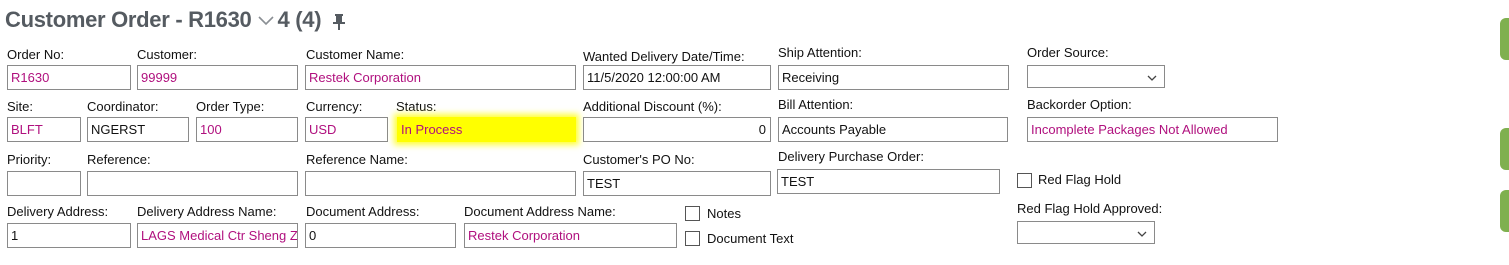 Image resolution: width=1509 pixels, height=265 pixels. Describe the element at coordinates (380, 235) in the screenshot. I see `document-address-field: 0` at that location.